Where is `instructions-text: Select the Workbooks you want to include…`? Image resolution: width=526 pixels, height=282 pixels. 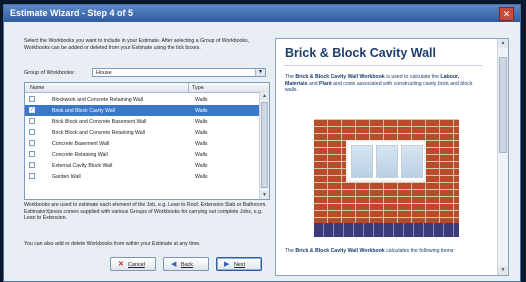 instructions-text: Select the Workbooks you want to include… is located at coordinates (136, 44).